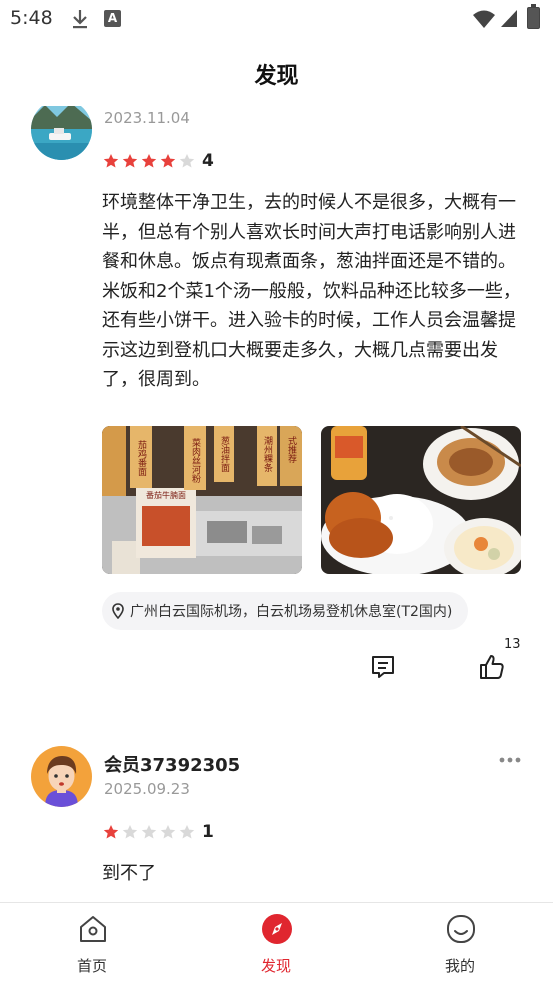 This screenshot has width=553, height=984. What do you see at coordinates (31, 18) in the screenshot?
I see `status-time: 5:48` at bounding box center [31, 18].